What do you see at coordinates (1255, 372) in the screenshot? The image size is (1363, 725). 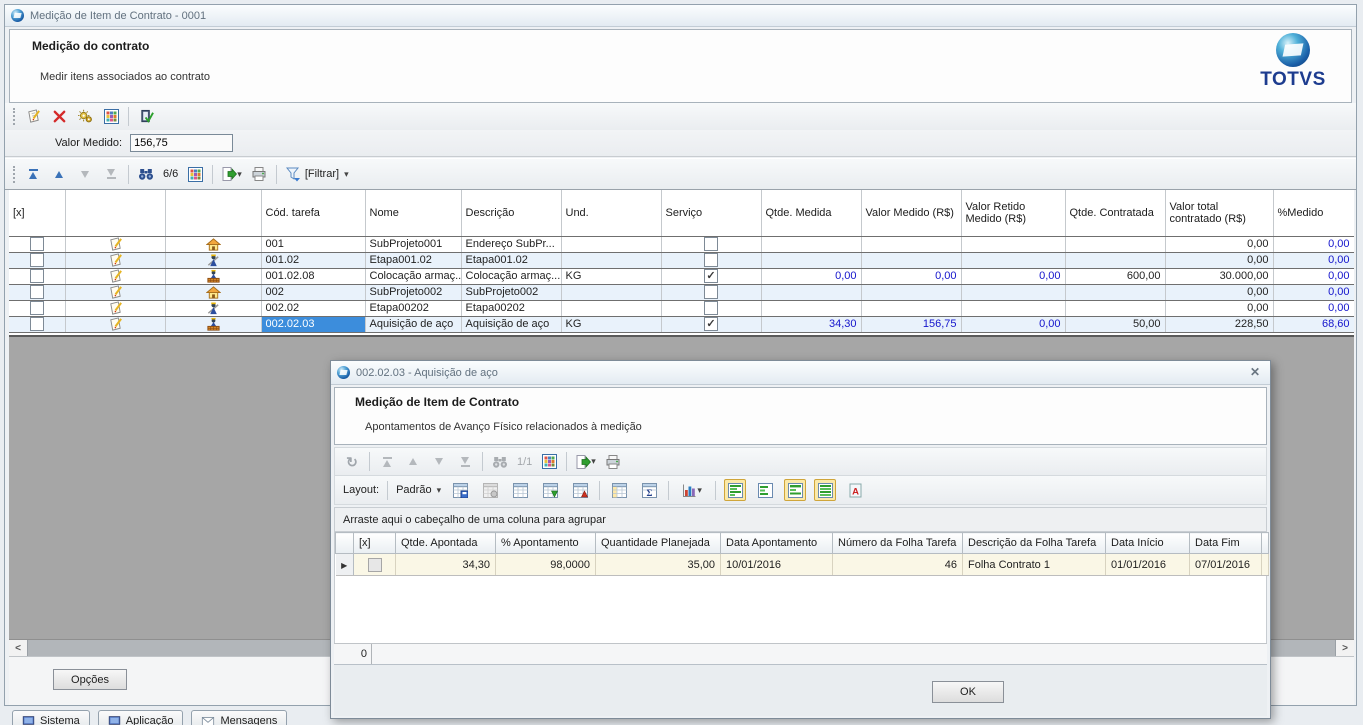 I see `close-icon: ✕` at bounding box center [1255, 372].